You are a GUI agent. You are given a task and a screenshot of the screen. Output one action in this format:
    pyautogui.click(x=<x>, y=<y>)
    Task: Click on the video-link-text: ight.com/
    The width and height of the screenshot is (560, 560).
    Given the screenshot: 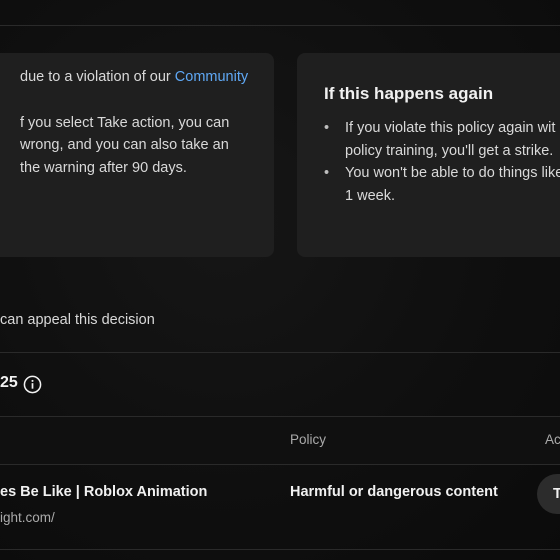 What is the action you would take?
    pyautogui.click(x=27, y=517)
    